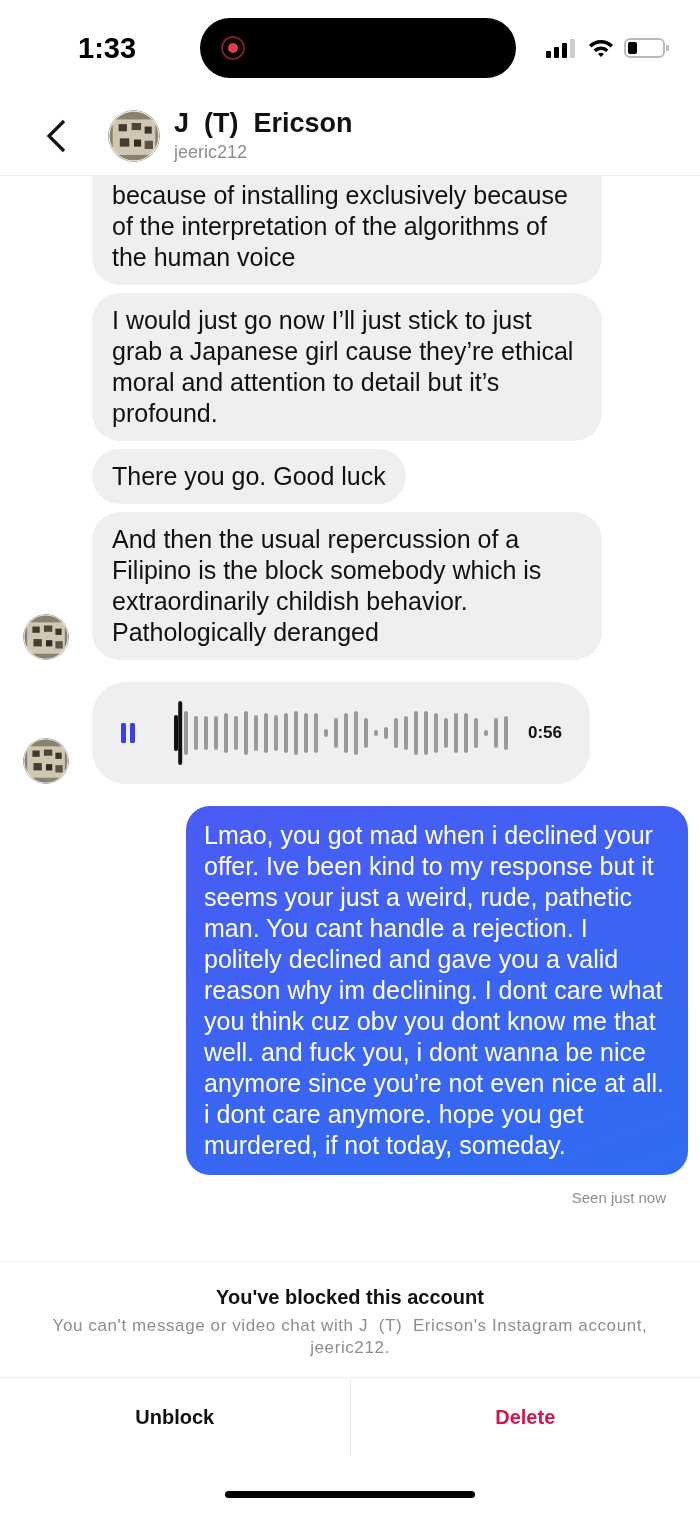 Image resolution: width=700 pixels, height=1516 pixels. I want to click on back-button, so click(56, 135).